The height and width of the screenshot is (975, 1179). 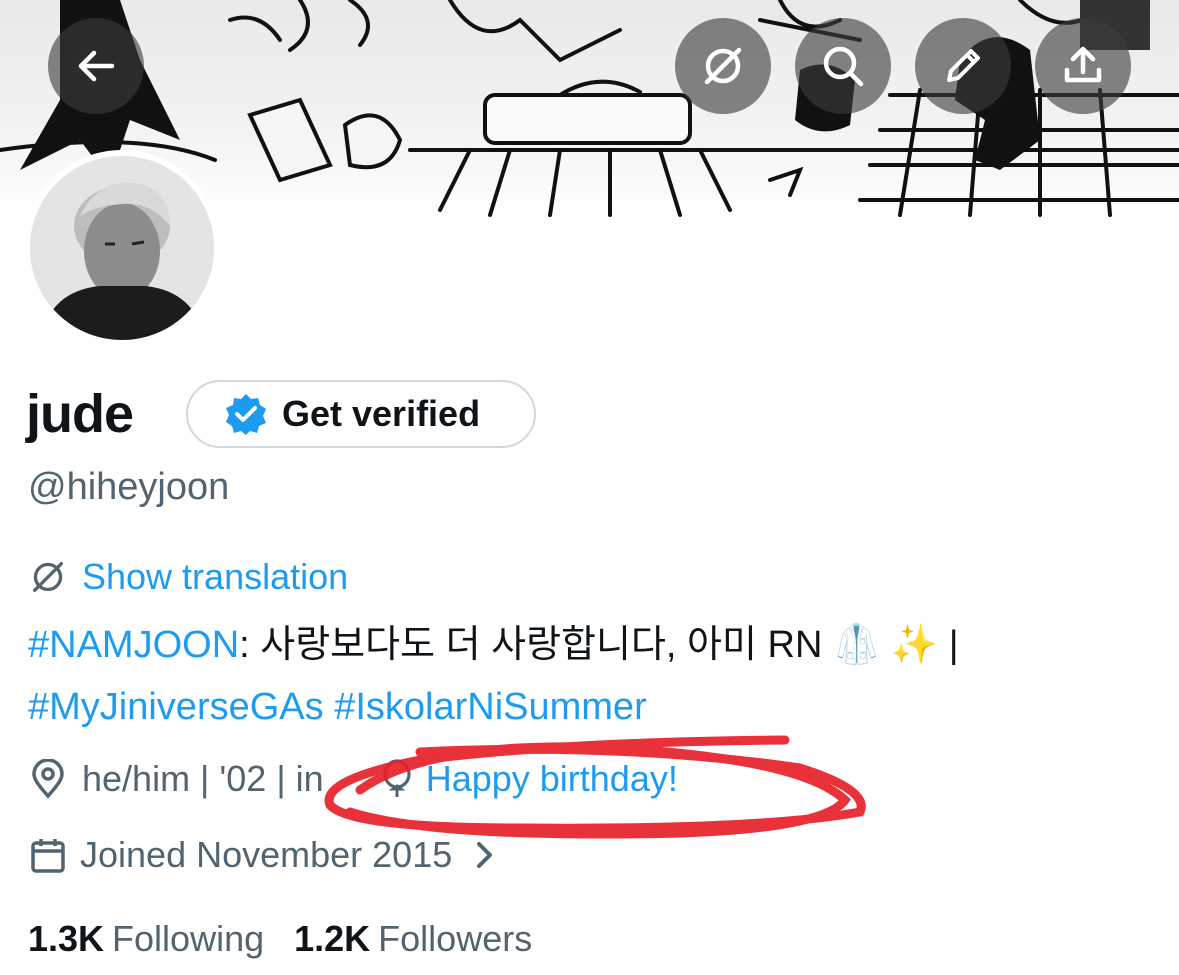 I want to click on joined-row: Joined November 2015, so click(x=264, y=855).